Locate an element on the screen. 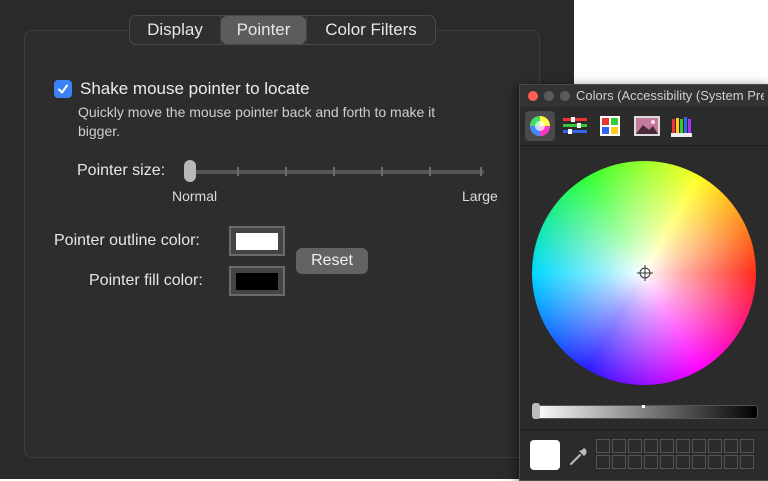  shake-to-locate-label: Shake mouse pointer to locate is located at coordinates (195, 89).